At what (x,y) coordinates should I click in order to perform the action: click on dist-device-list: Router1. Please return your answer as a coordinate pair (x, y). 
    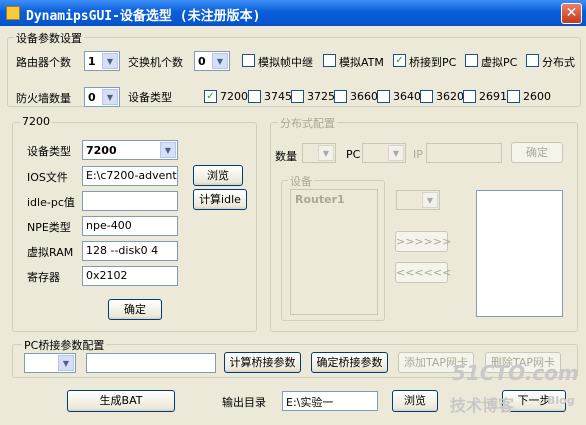
    Looking at the image, I should click on (334, 252).